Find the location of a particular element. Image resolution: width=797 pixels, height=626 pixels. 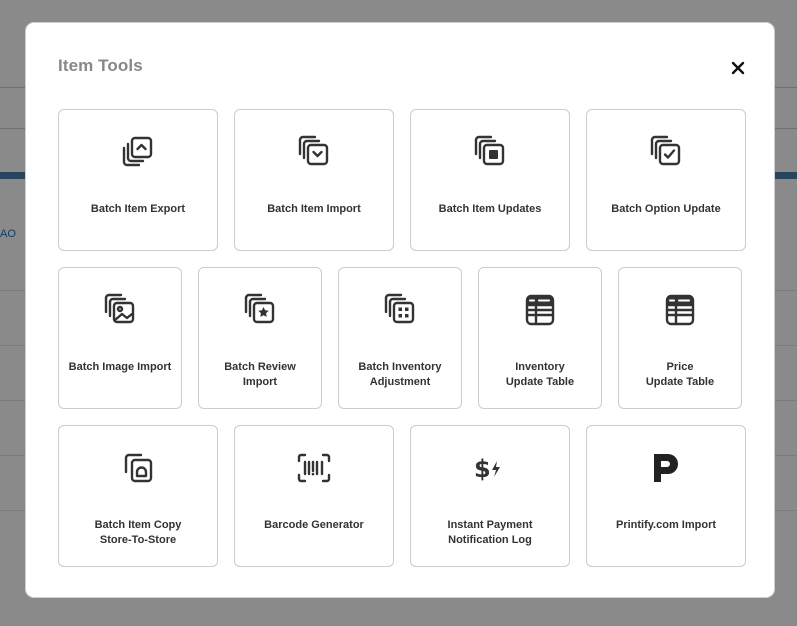

copy-store-icon is located at coordinates (138, 468).